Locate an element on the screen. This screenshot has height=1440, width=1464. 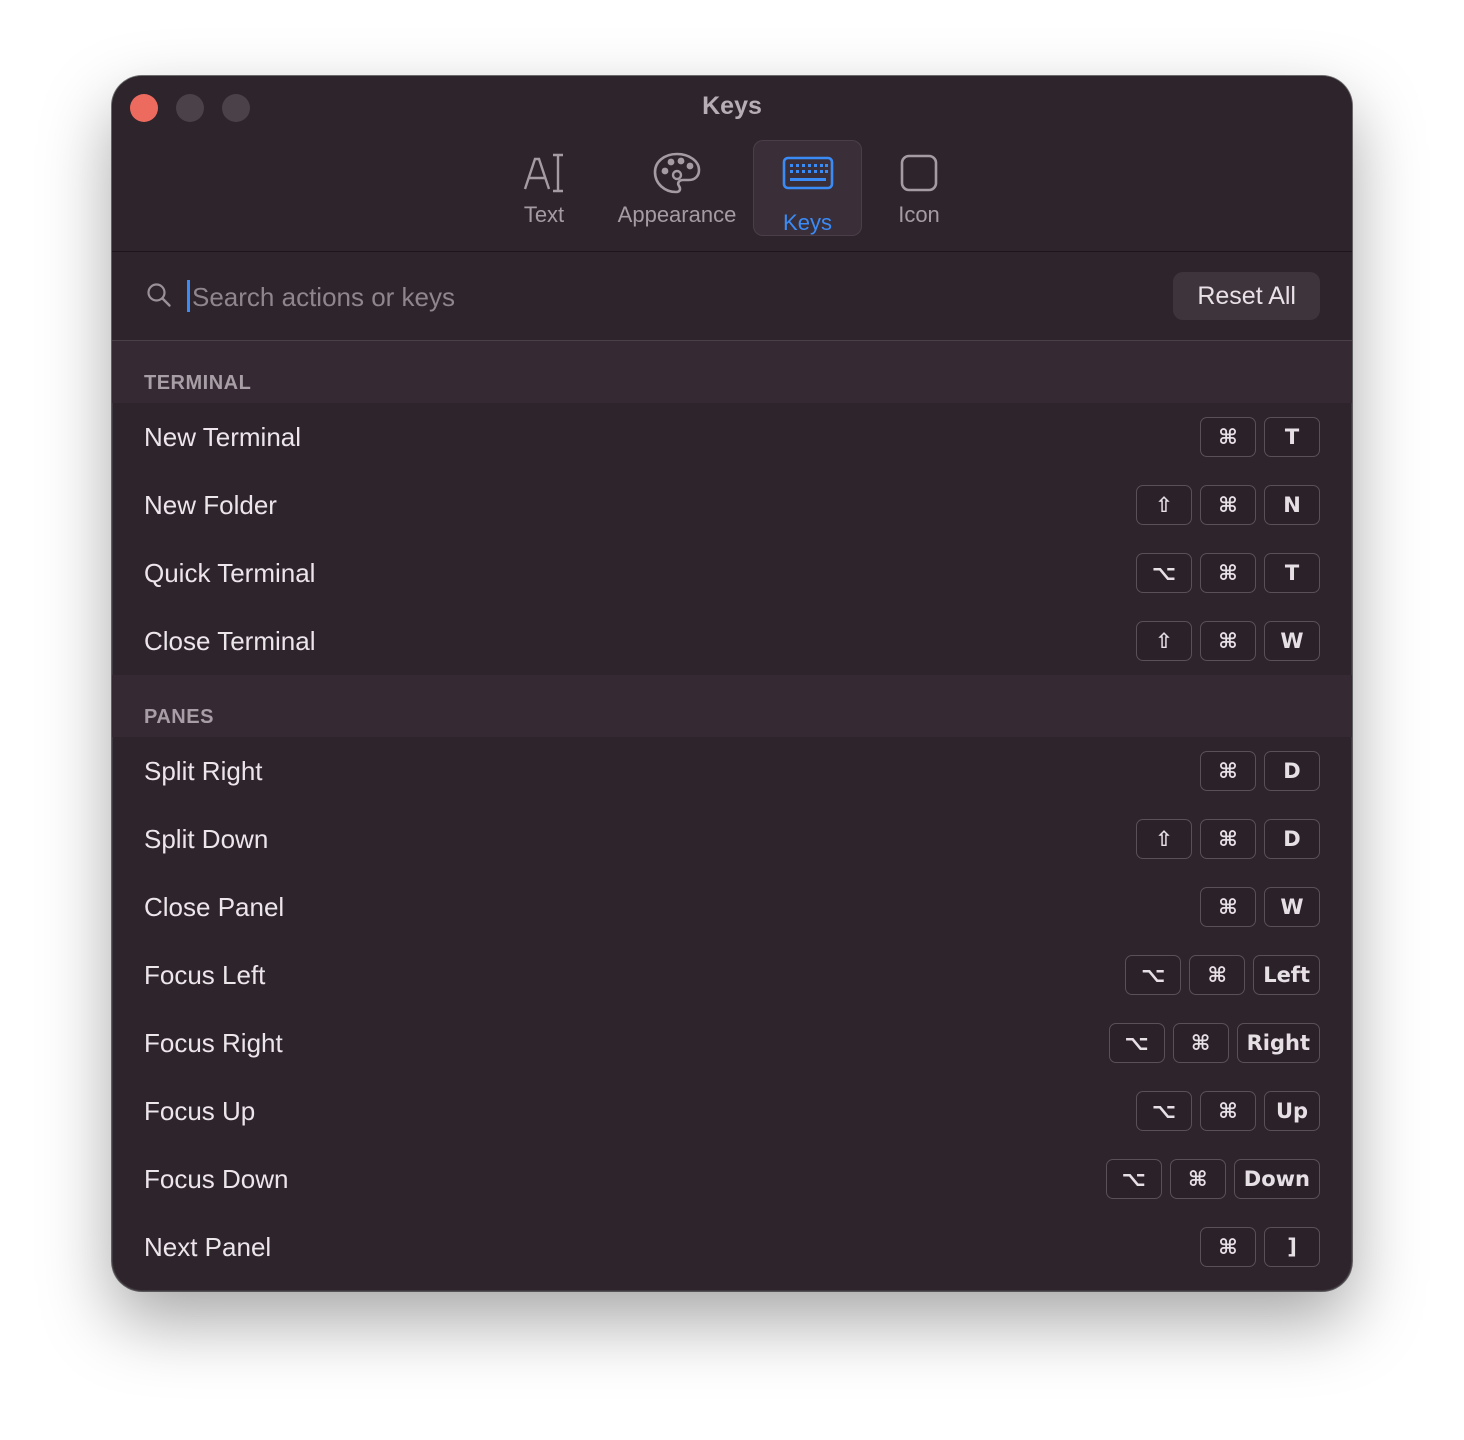
shortcut-row: Split Right ⌘ D is located at coordinates (732, 771).